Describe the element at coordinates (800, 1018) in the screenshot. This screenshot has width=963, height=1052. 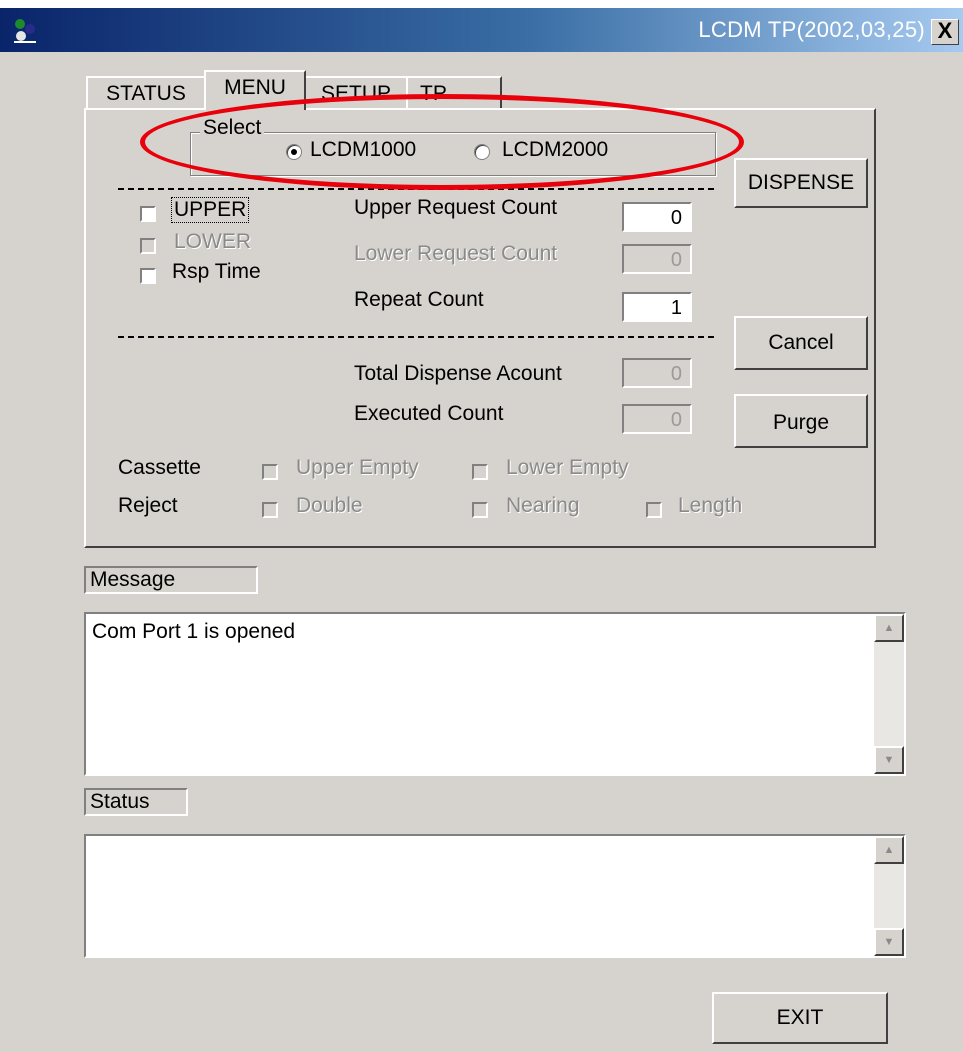
I see `exit-button: EXIT` at that location.